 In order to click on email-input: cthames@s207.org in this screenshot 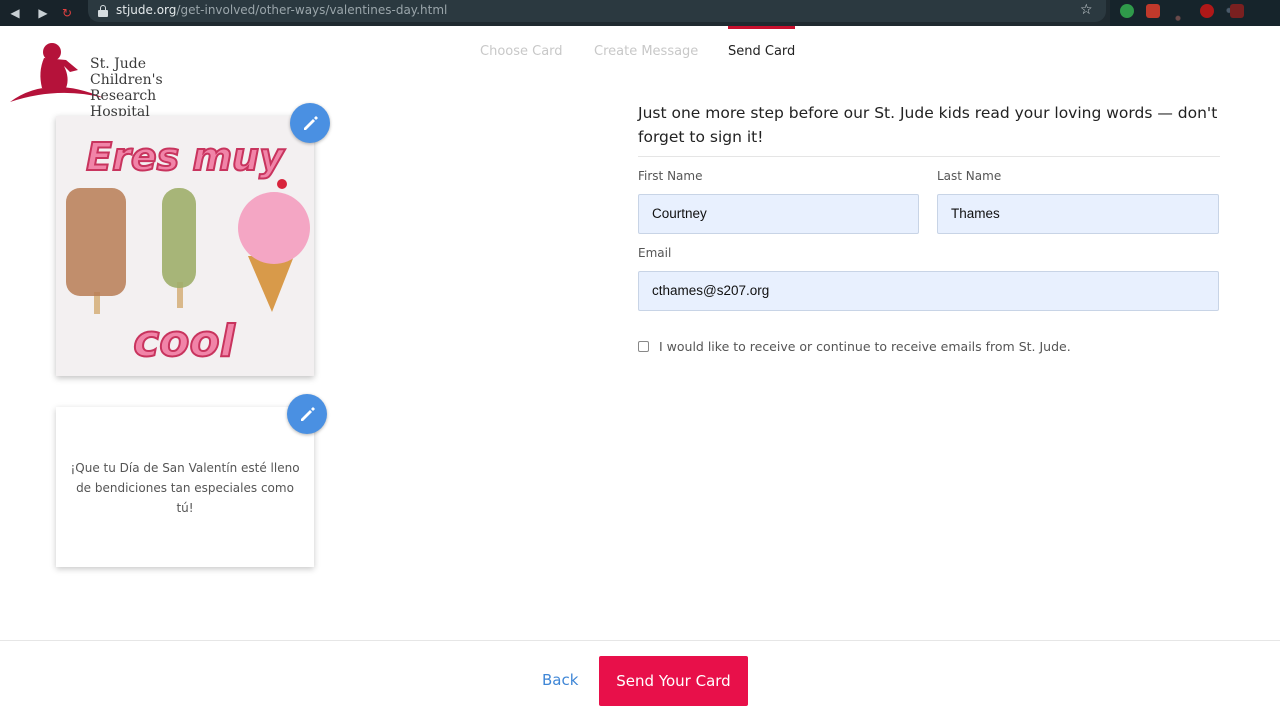, I will do `click(928, 291)`.